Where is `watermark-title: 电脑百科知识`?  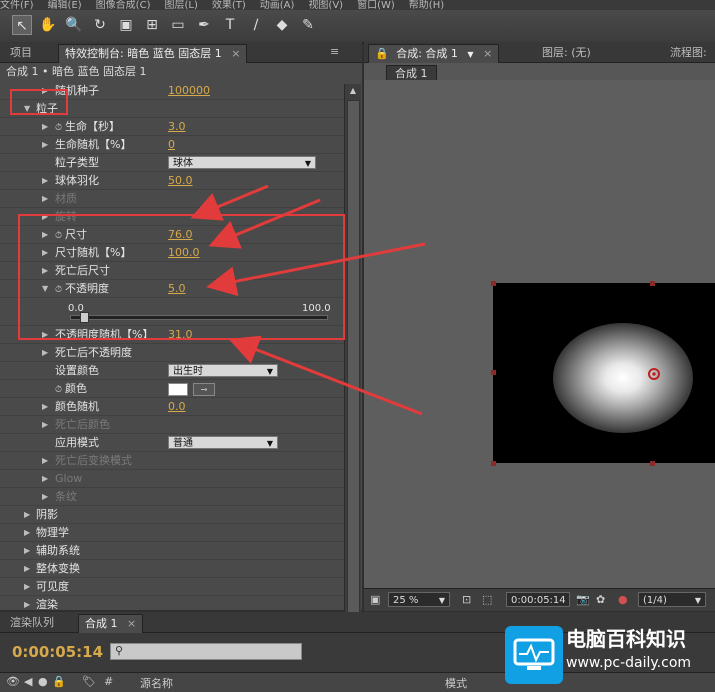
watermark-title: 电脑百科知识 is located at coordinates (626, 639).